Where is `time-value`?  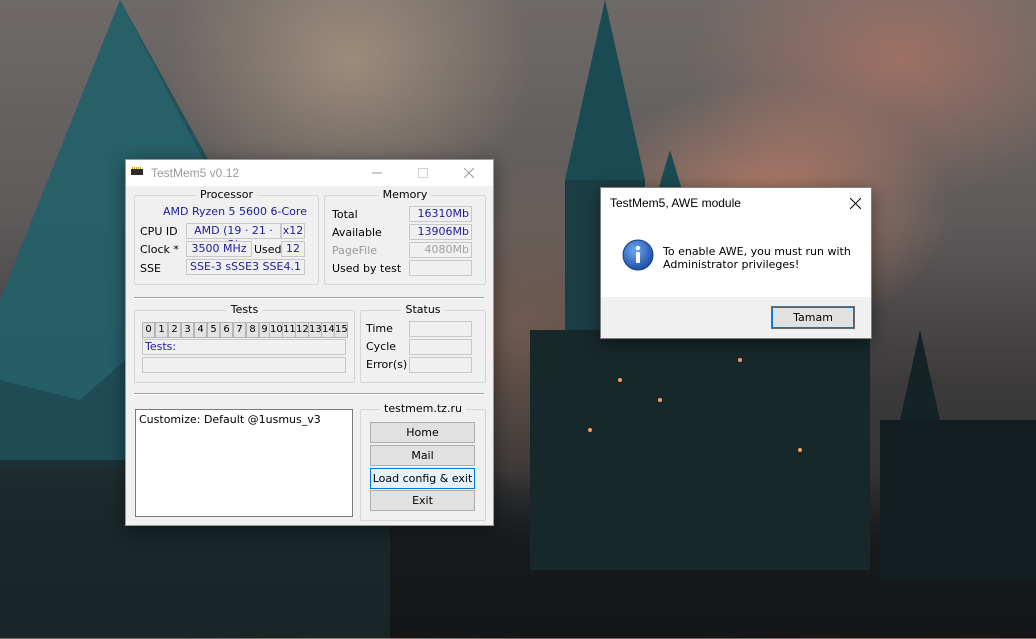 time-value is located at coordinates (440, 329).